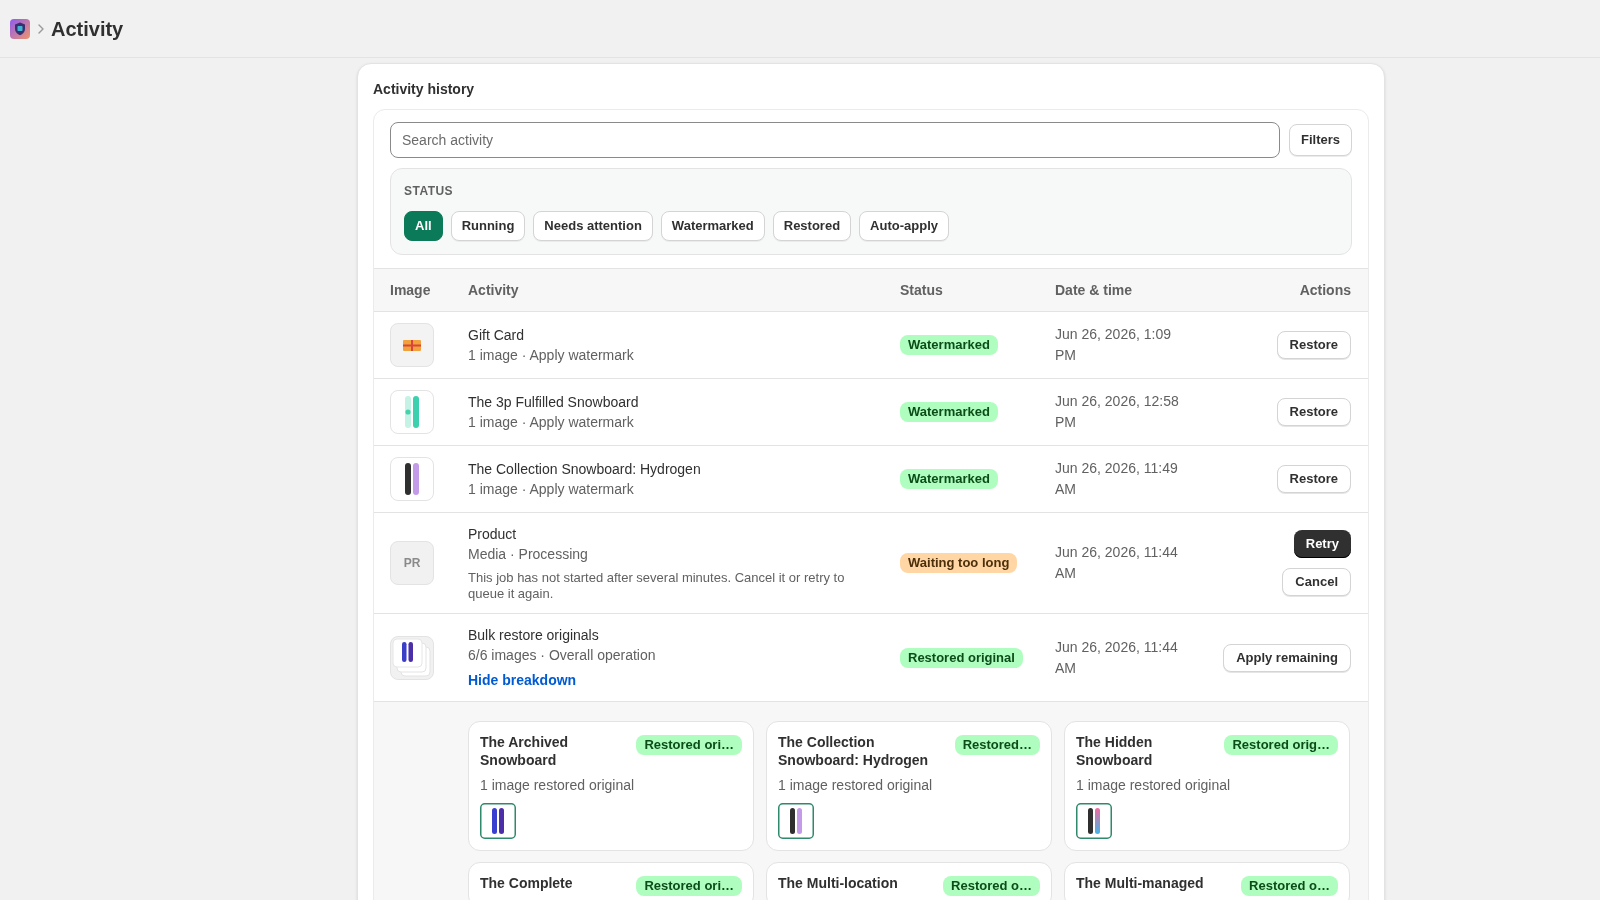  I want to click on column-header: Activity, so click(494, 290).